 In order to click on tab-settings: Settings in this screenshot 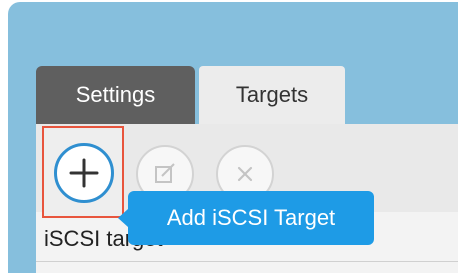, I will do `click(115, 95)`.